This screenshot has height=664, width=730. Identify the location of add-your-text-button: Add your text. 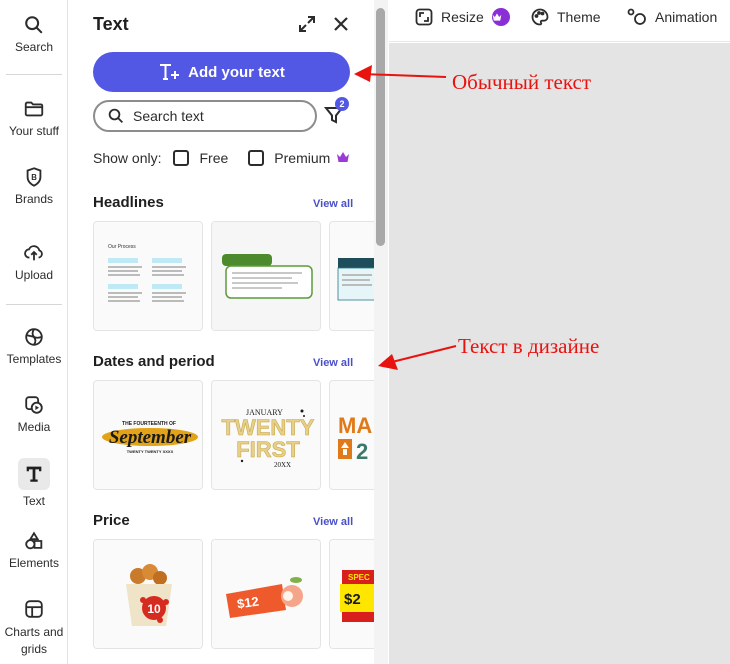
(221, 72).